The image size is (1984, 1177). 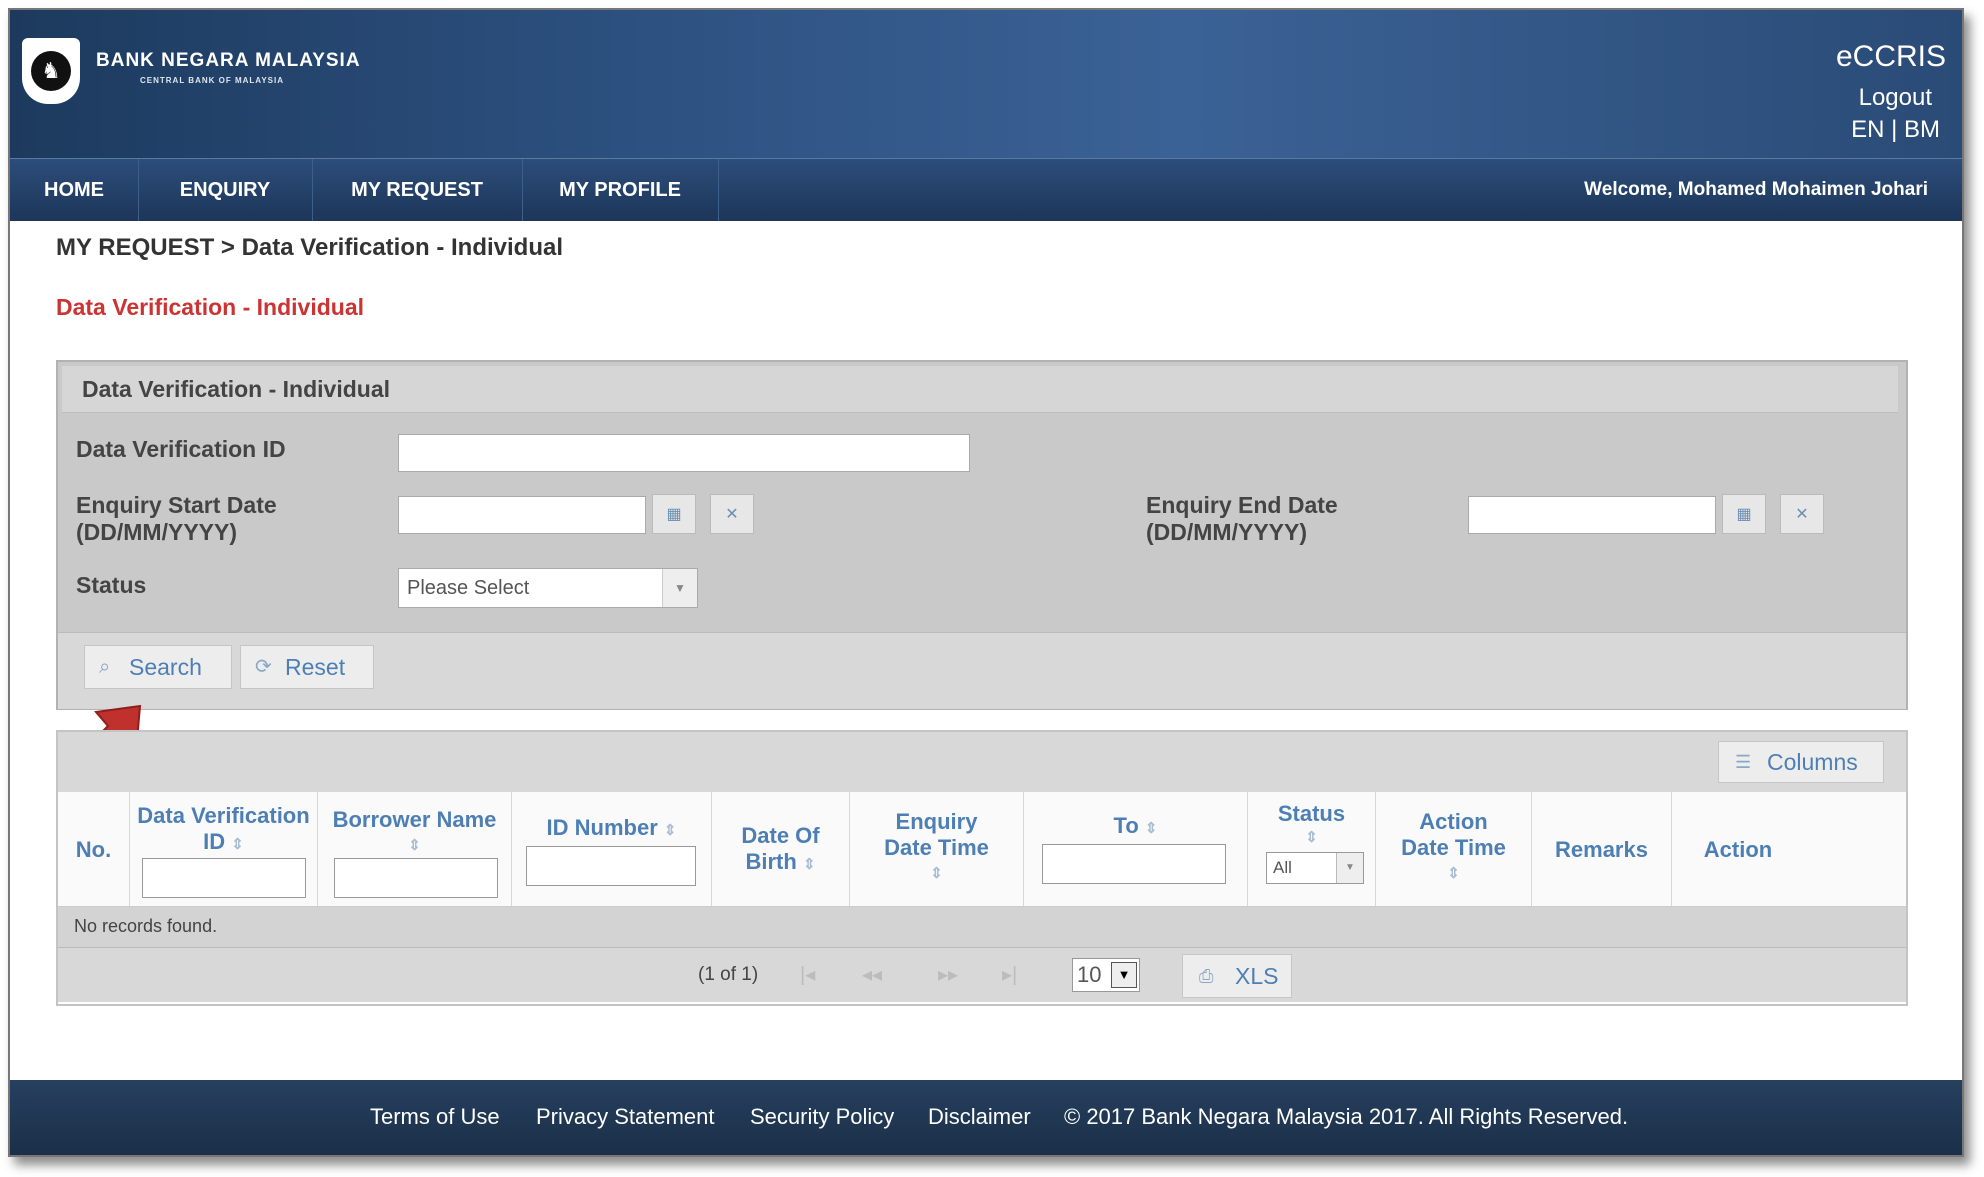 I want to click on column-header-date-of-birth: Date Of Birth ⇕, so click(x=781, y=849).